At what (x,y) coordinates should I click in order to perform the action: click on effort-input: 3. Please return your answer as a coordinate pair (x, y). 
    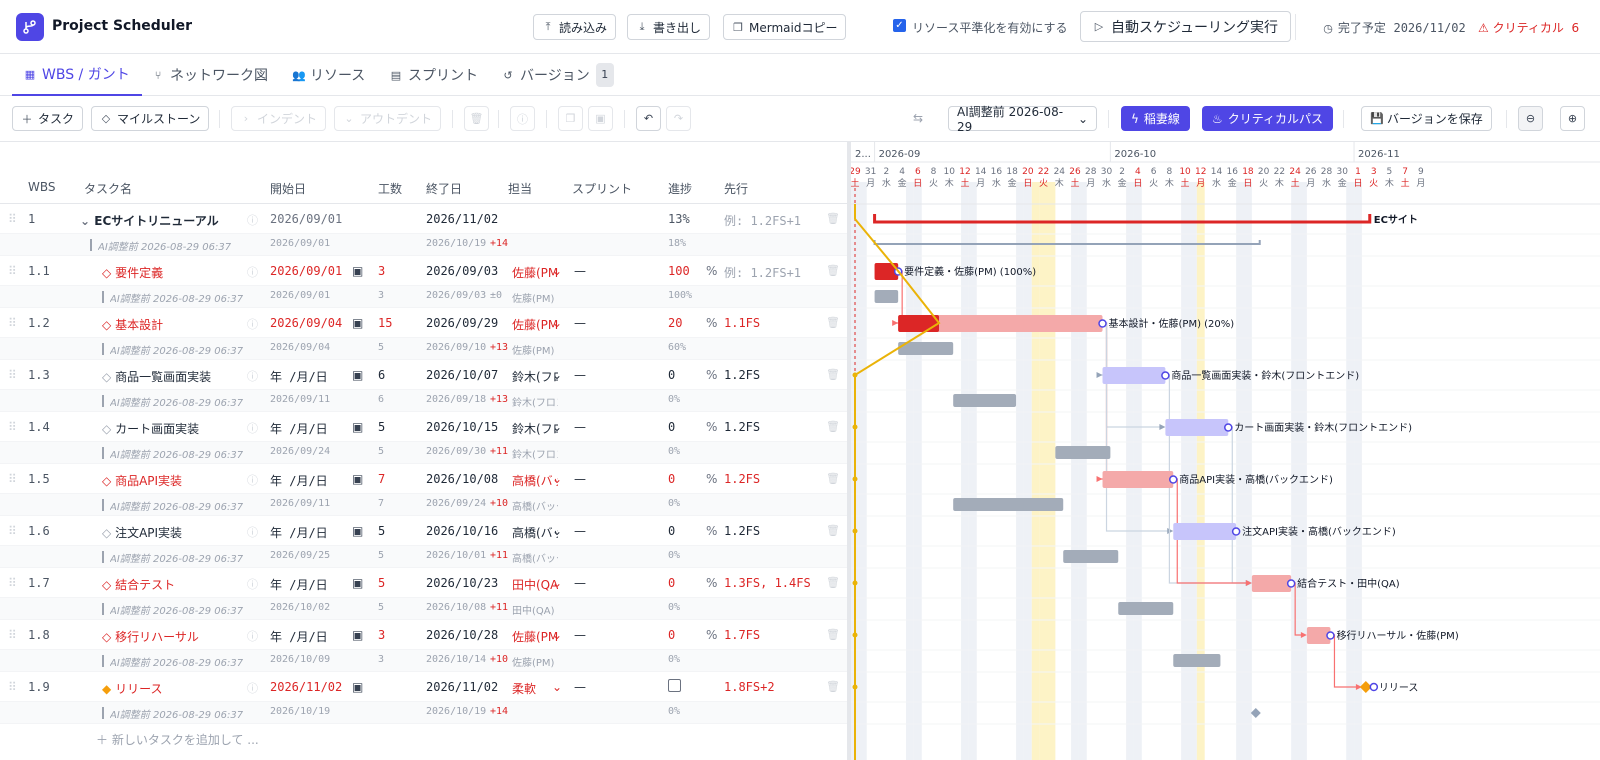
    Looking at the image, I should click on (381, 635).